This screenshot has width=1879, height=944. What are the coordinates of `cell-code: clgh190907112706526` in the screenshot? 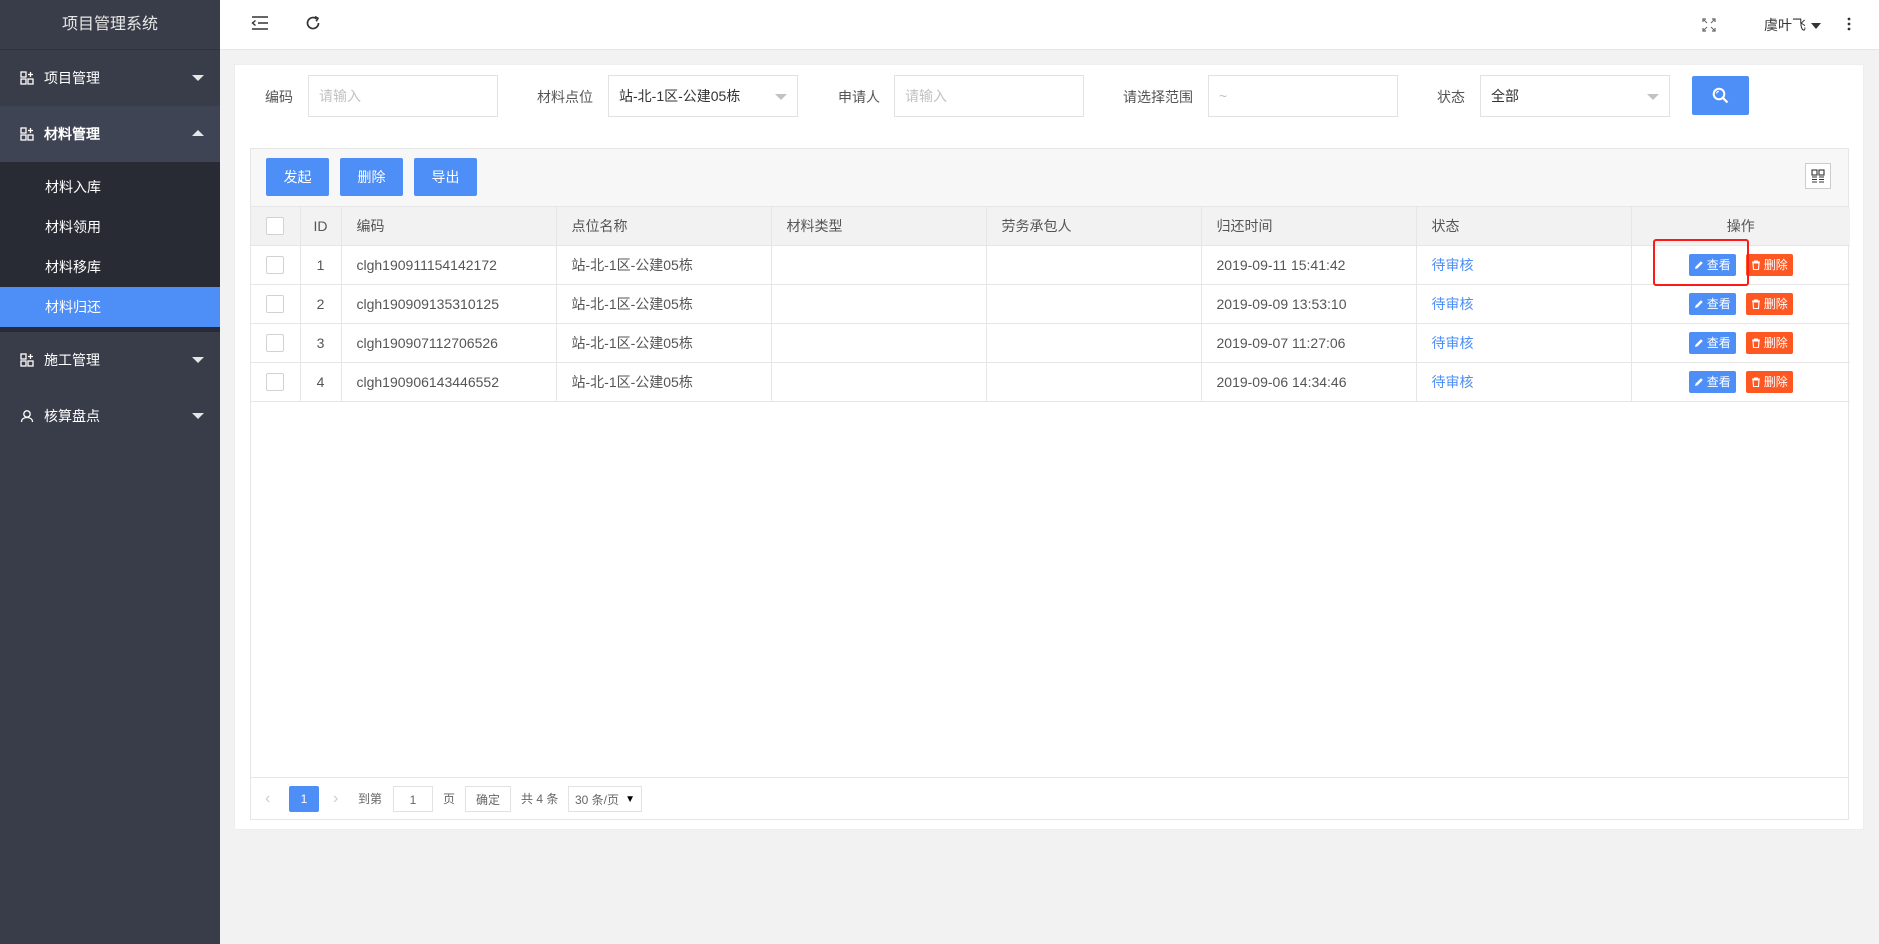 It's located at (449, 343).